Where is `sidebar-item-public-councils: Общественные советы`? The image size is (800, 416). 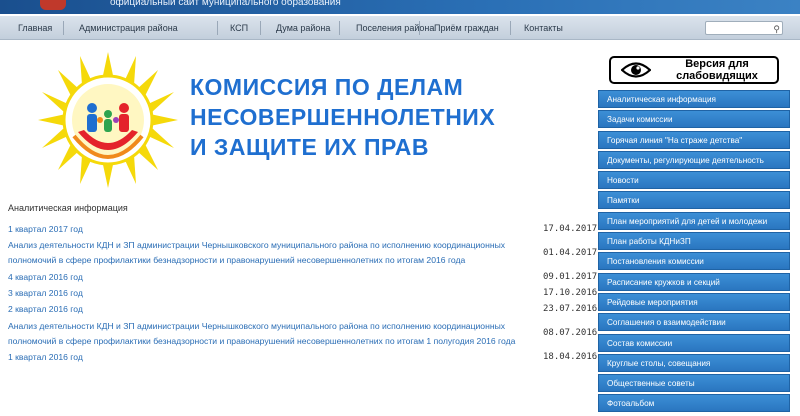 sidebar-item-public-councils: Общественные советы is located at coordinates (694, 383).